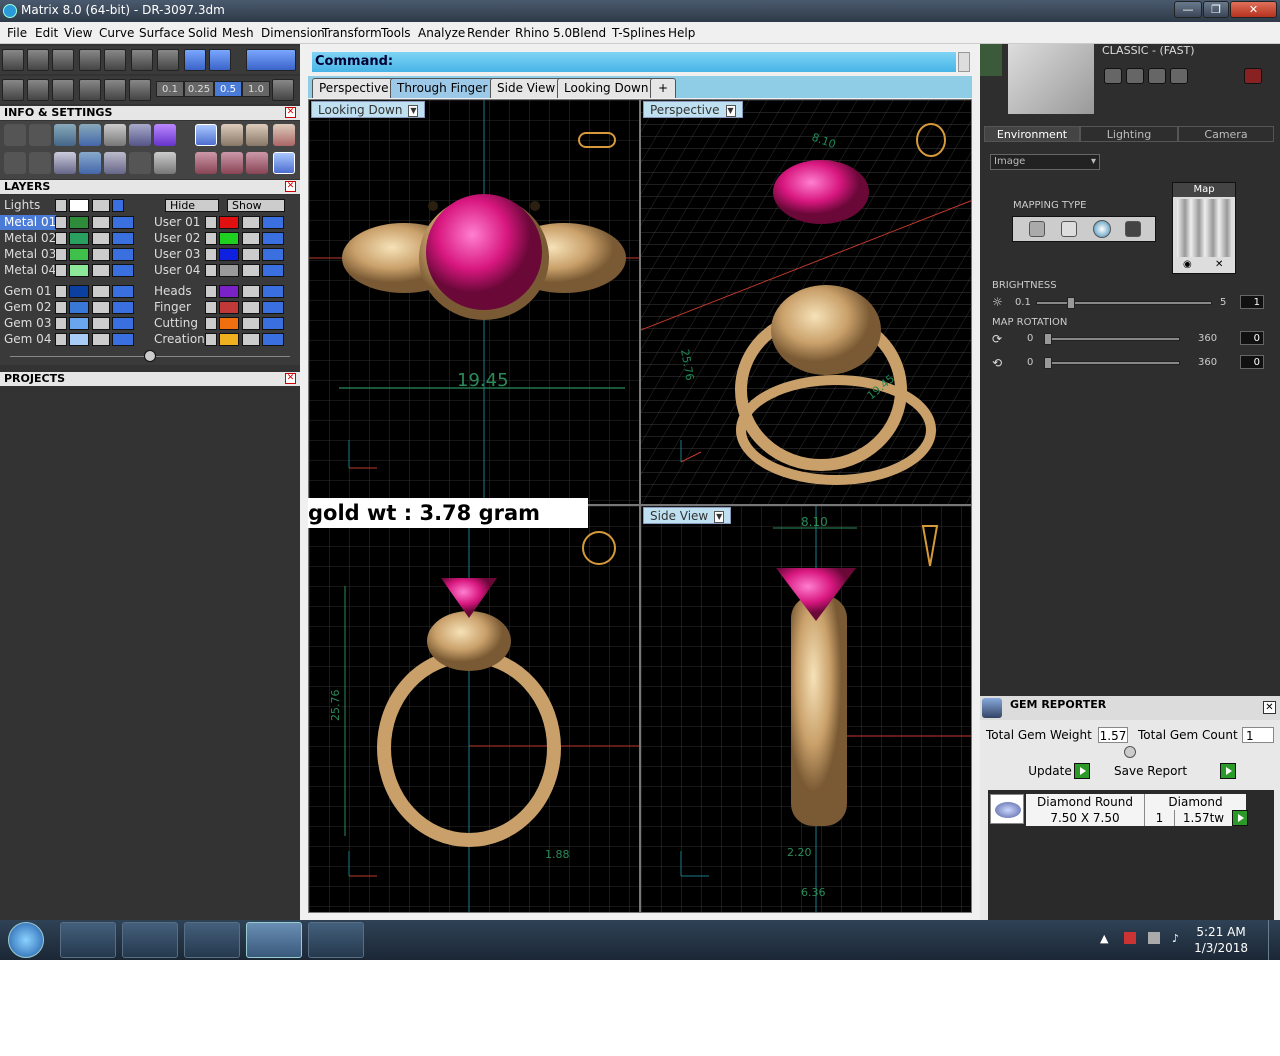  I want to click on cube-icon, so click(165, 135).